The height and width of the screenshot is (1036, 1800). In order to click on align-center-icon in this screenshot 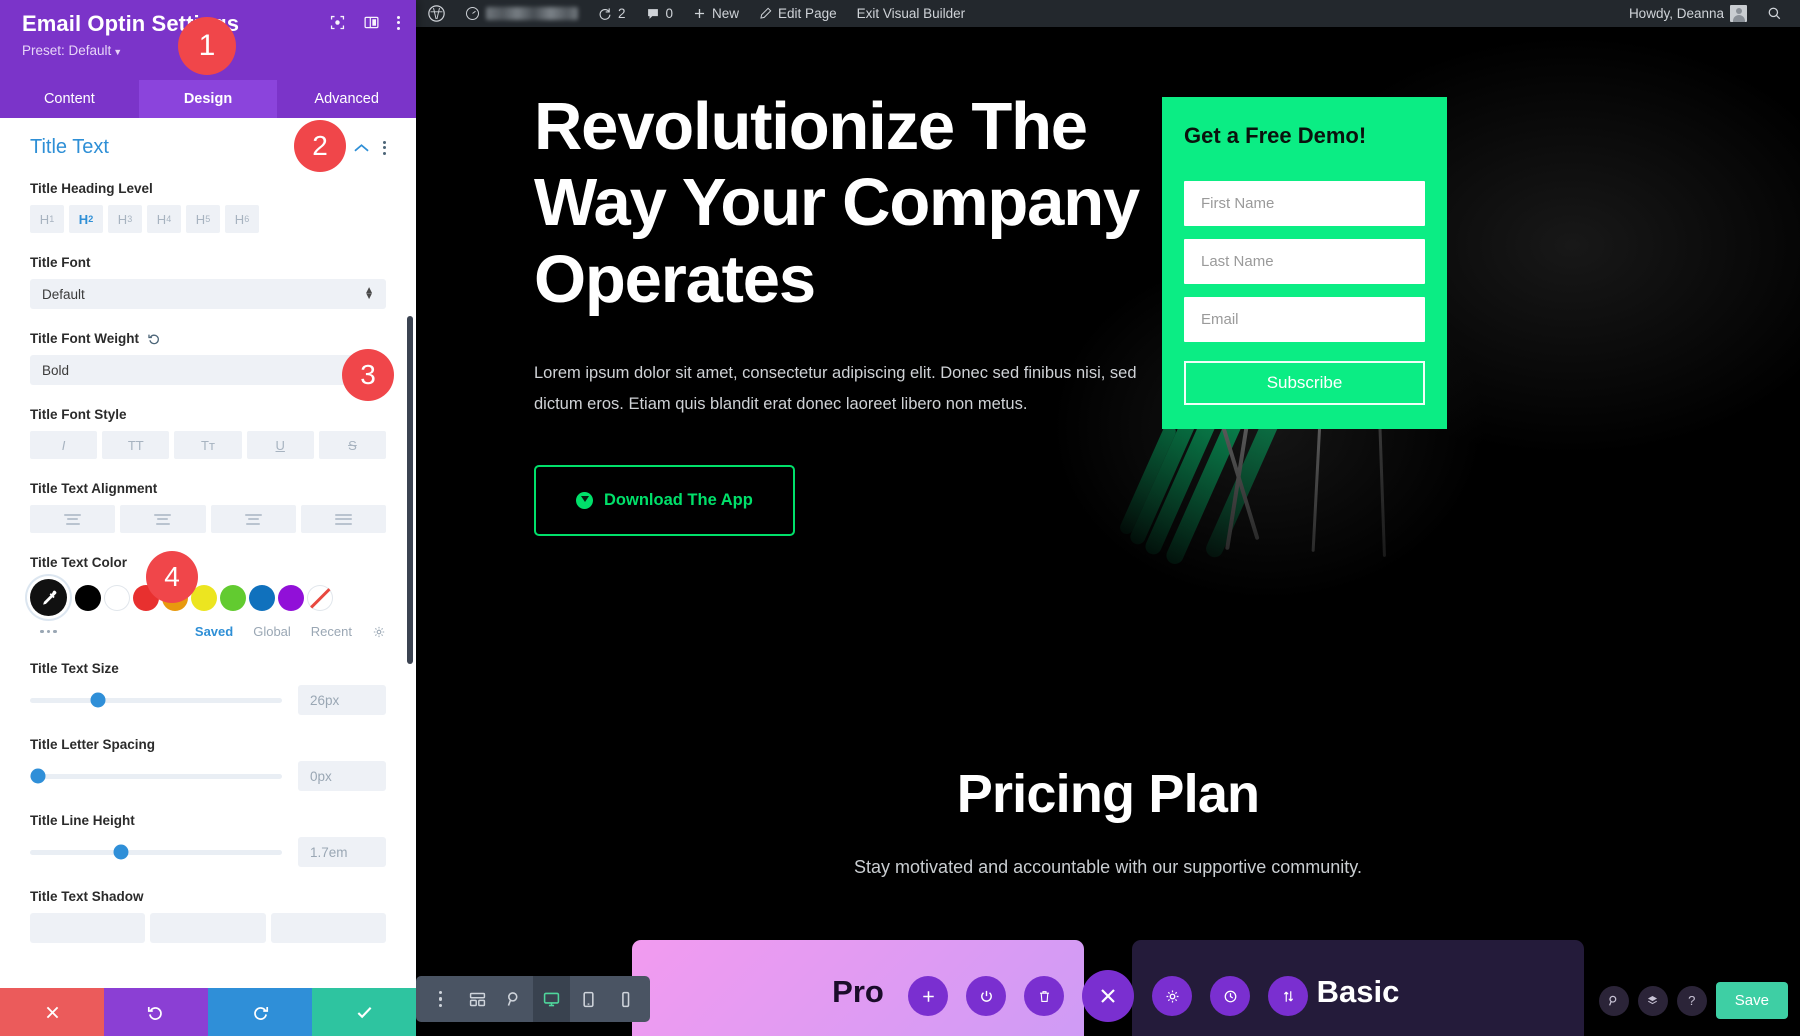, I will do `click(163, 519)`.